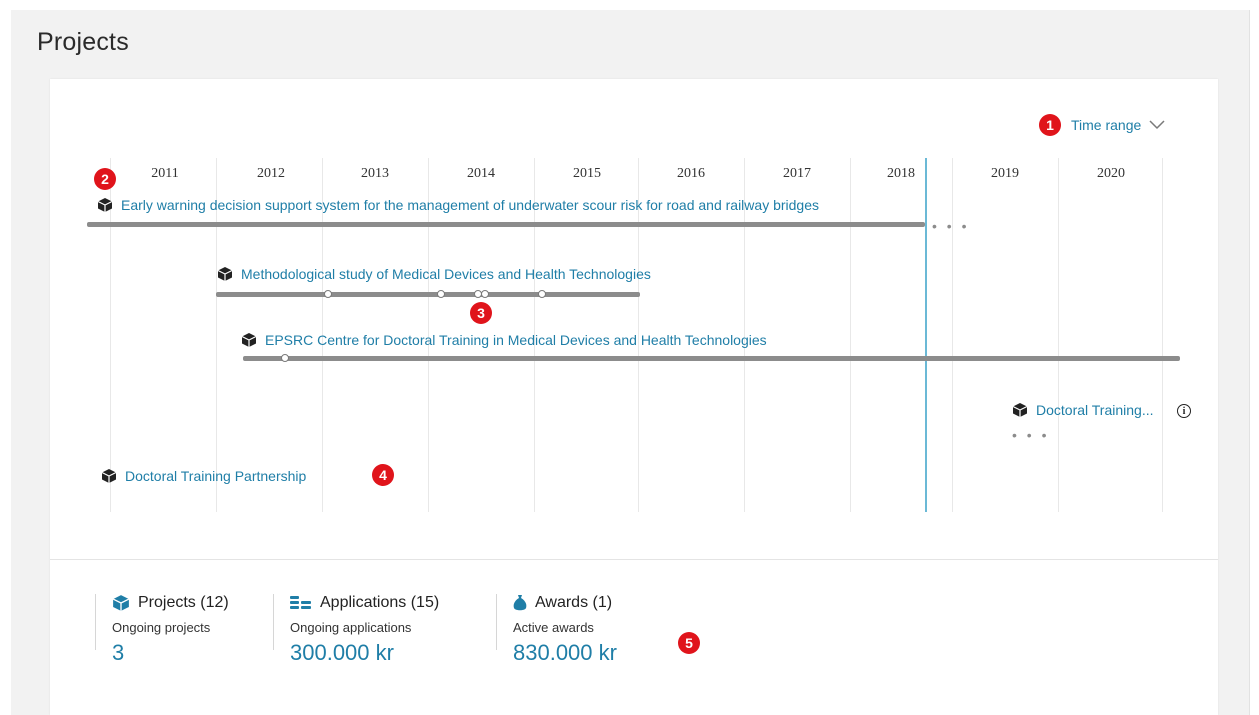 This screenshot has height=715, width=1259. I want to click on year-label: 2012, so click(271, 173).